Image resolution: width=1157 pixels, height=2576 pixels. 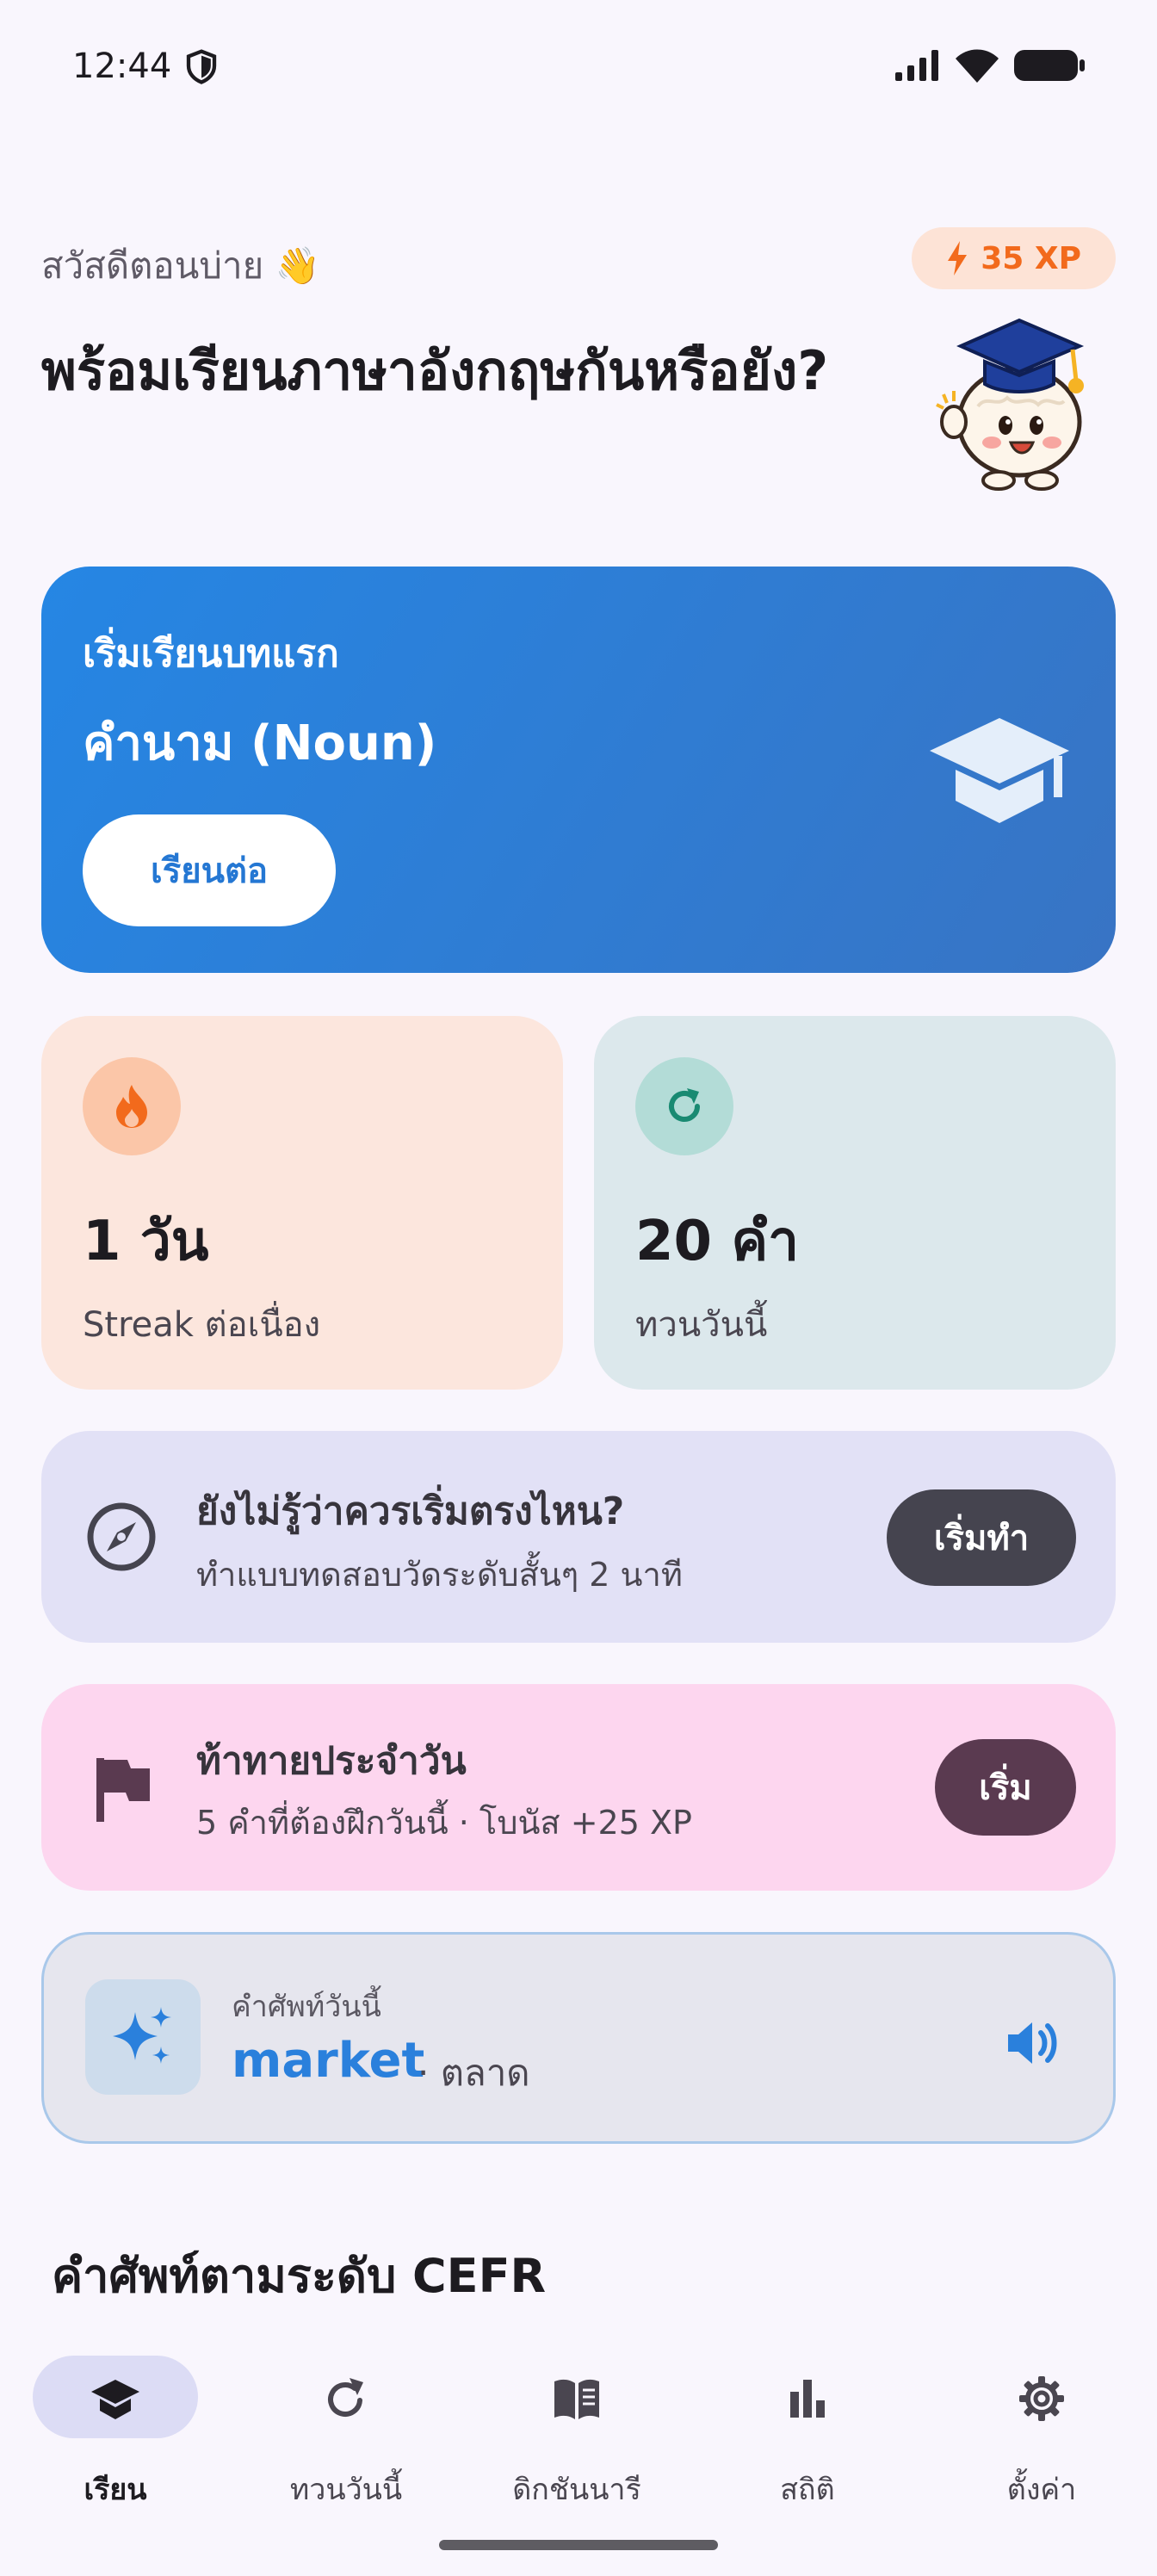 What do you see at coordinates (701, 1325) in the screenshot?
I see `review-label: ทวนวันนี้` at bounding box center [701, 1325].